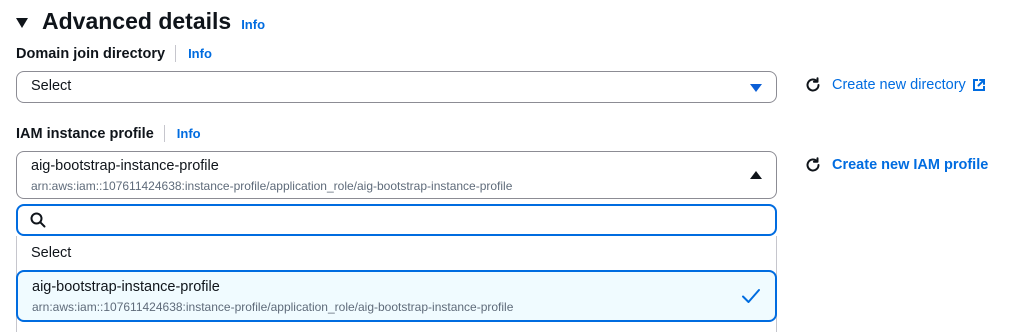 This screenshot has width=1024, height=332. I want to click on iam-profile-selected-name: aig-bootstrap-instance-profile, so click(125, 166).